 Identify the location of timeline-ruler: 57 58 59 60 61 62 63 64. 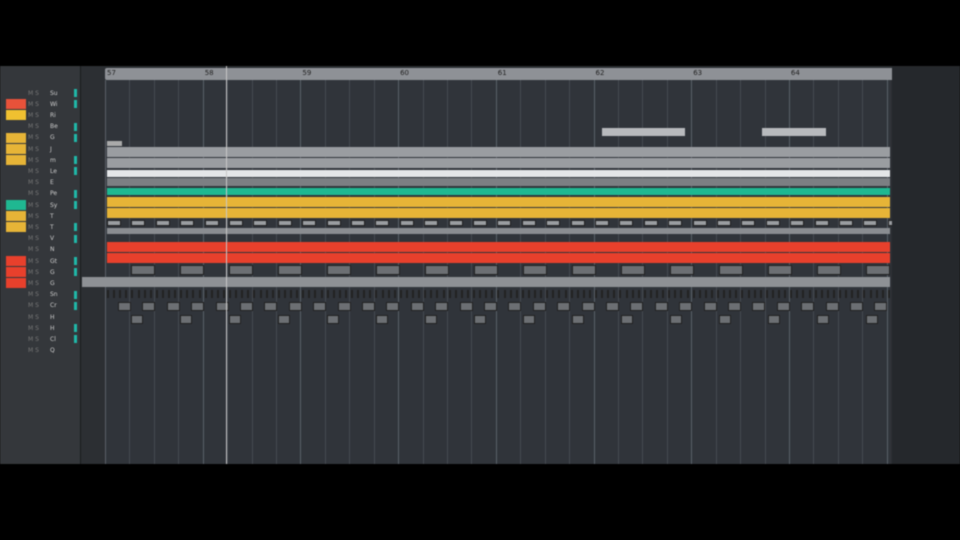
(500, 74).